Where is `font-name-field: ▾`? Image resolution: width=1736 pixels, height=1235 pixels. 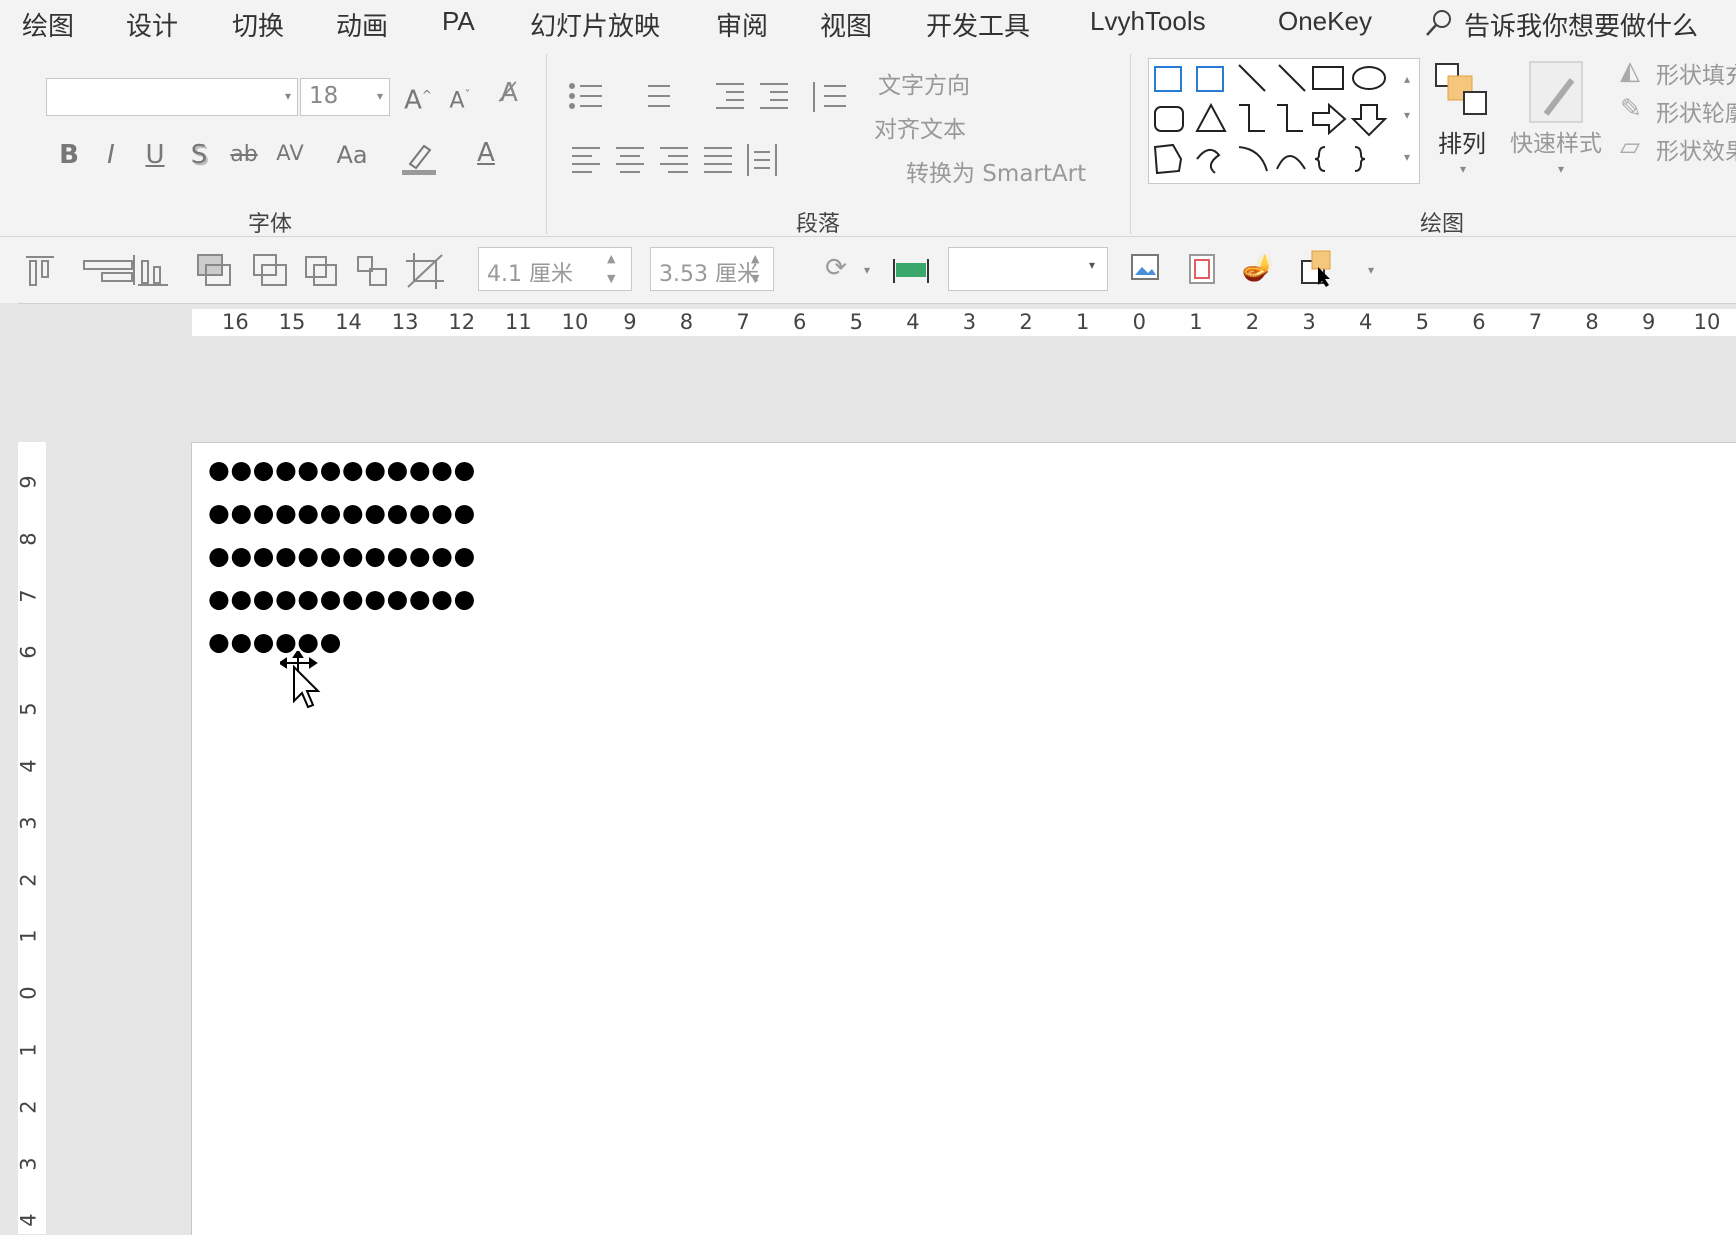 font-name-field: ▾ is located at coordinates (172, 97).